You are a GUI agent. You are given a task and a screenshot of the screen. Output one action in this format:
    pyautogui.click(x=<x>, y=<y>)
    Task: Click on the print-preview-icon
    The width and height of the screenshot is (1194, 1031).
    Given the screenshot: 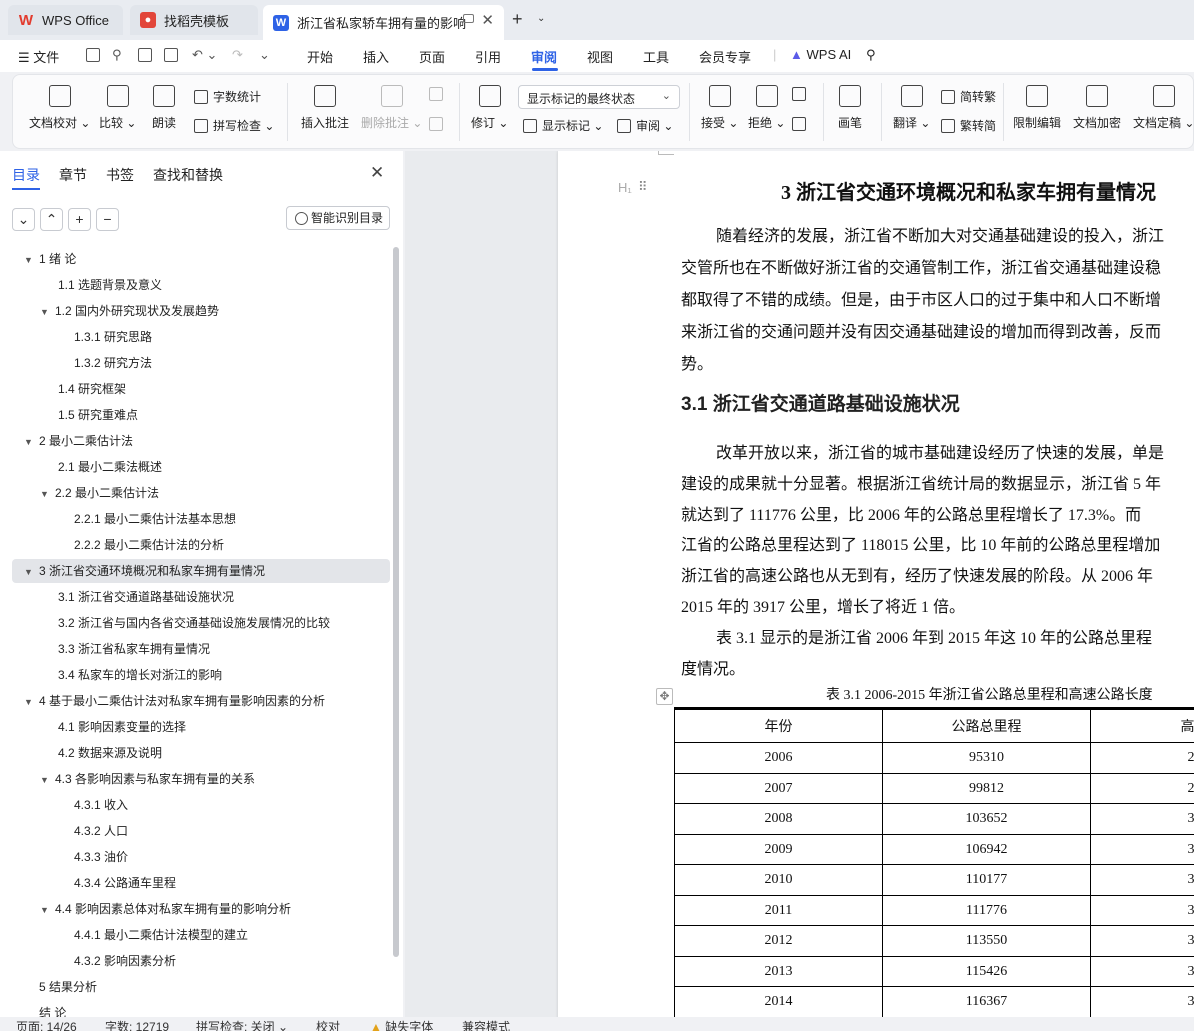 What is the action you would take?
    pyautogui.click(x=171, y=55)
    